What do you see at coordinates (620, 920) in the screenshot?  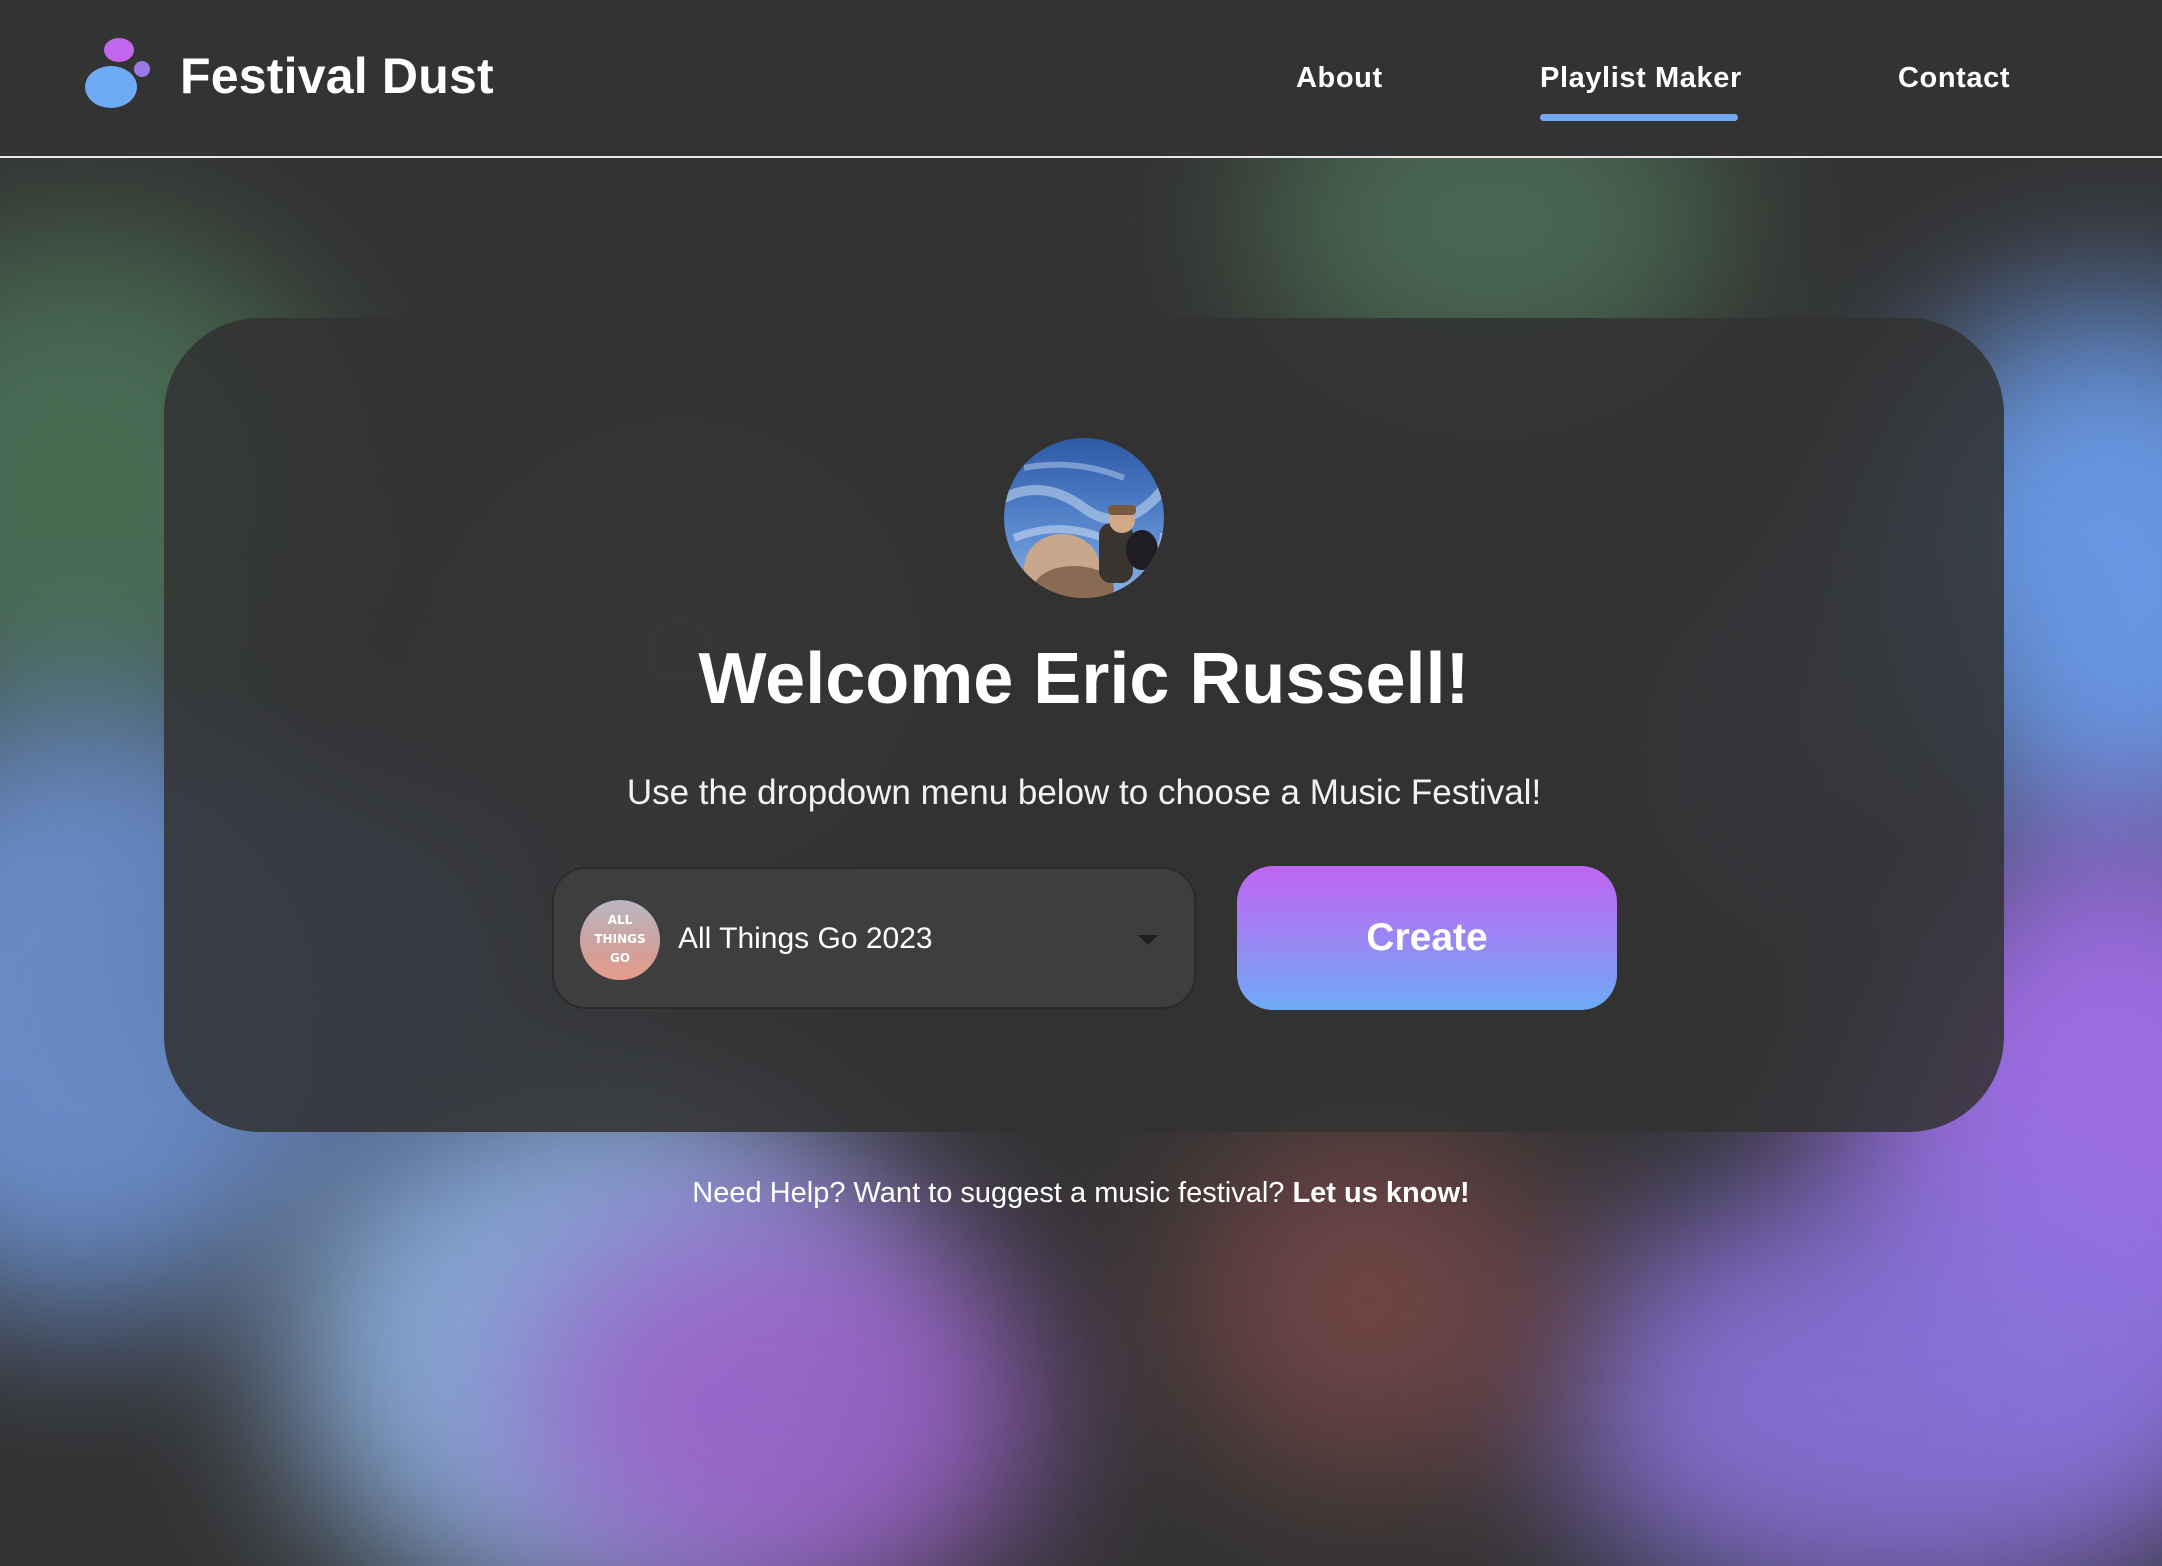 I see `festival-logo-text: ALL` at bounding box center [620, 920].